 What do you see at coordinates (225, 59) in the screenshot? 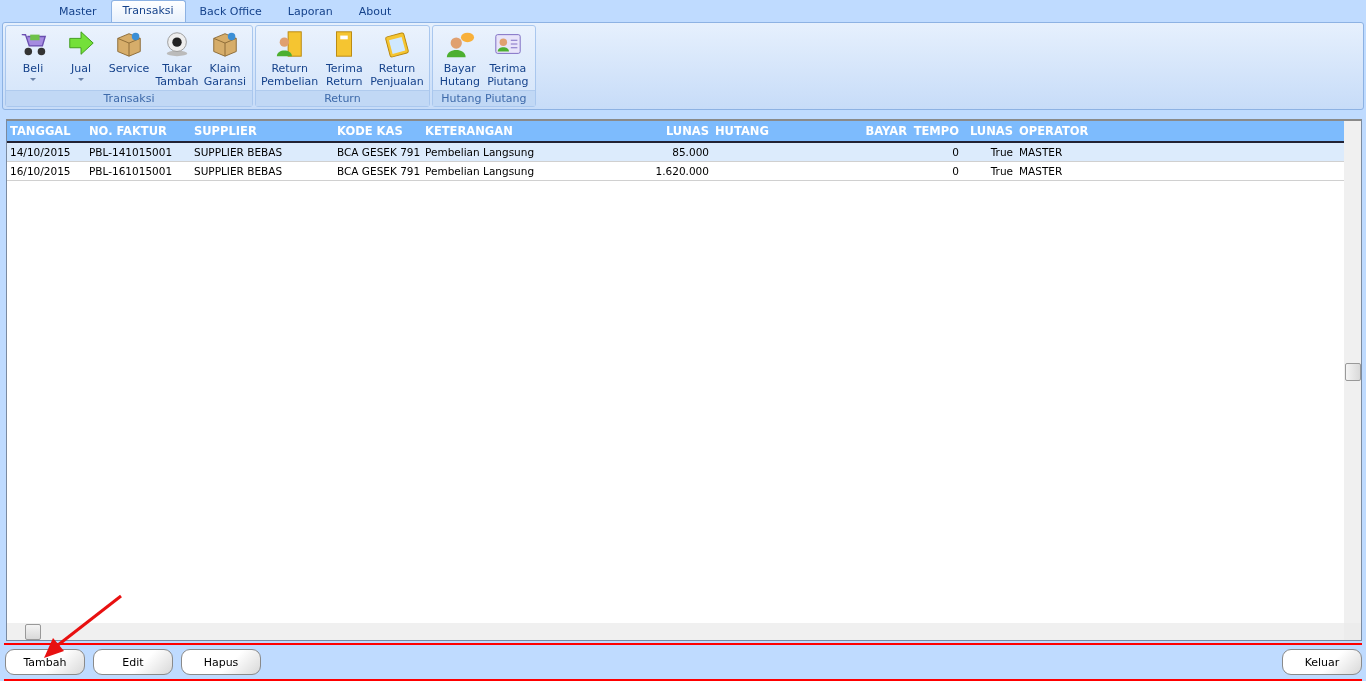
I see `ribbon-button: Klaim Garansi` at bounding box center [225, 59].